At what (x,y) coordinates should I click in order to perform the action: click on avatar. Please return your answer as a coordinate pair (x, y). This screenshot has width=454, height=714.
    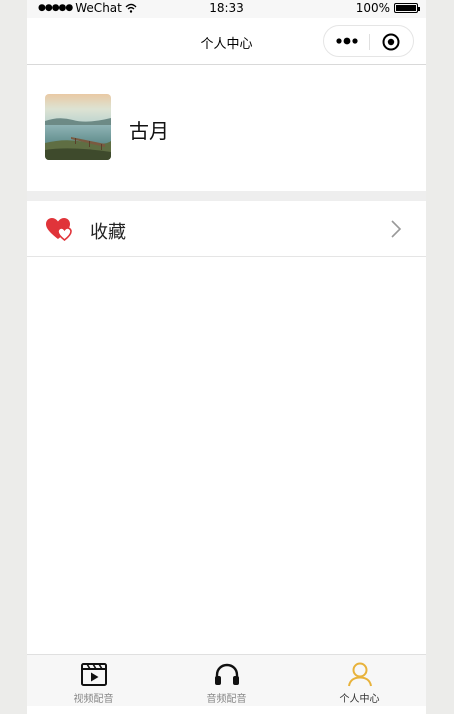
    Looking at the image, I should click on (78, 127).